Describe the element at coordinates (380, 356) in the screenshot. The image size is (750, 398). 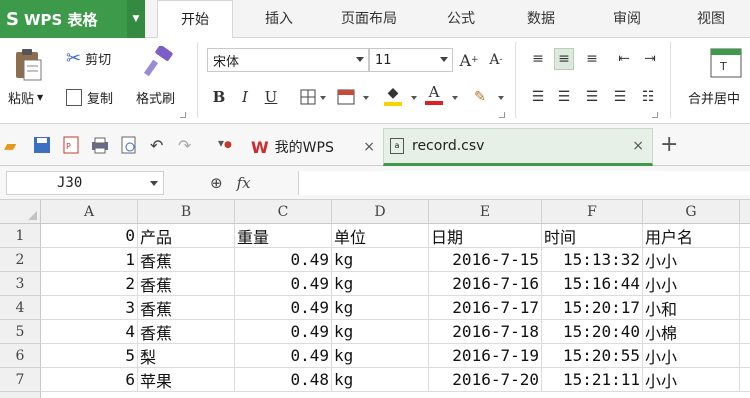
I see `cell-d6: kg` at that location.